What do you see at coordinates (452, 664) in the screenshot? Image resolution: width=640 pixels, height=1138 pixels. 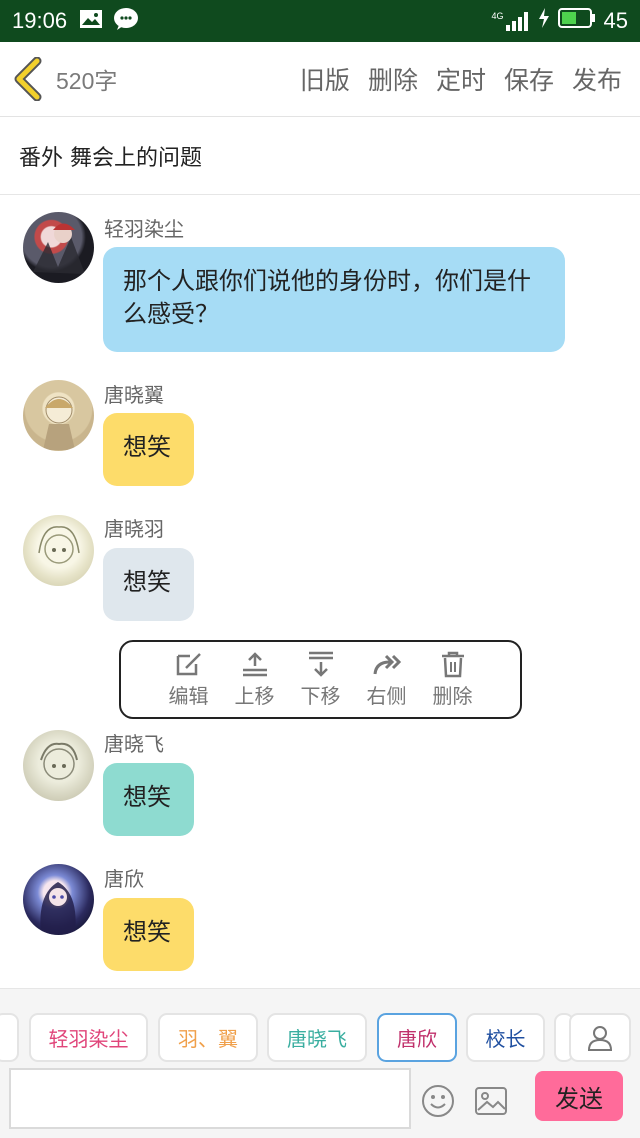 I see `trash-icon` at bounding box center [452, 664].